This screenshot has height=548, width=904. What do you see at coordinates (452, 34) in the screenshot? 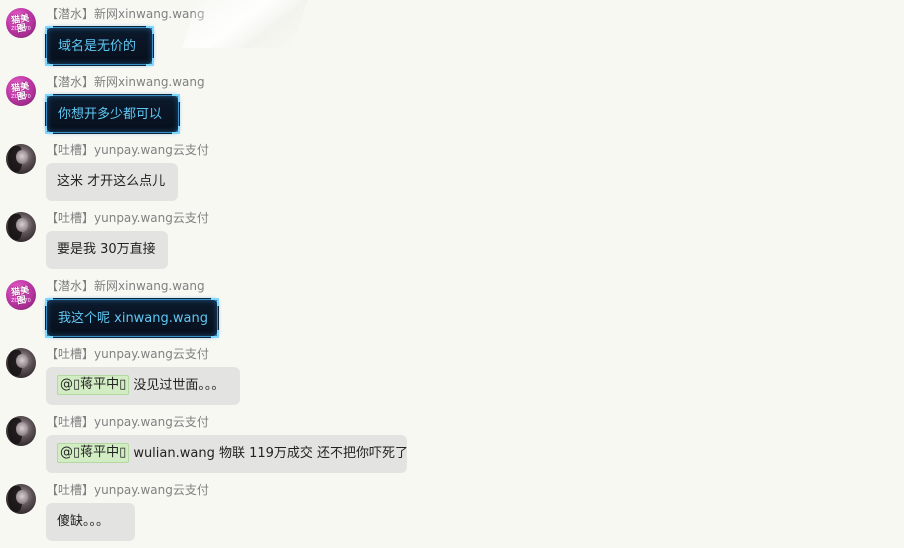
I see `chat-message: 猫美图 ZC4770 【潜水】新网xinwang.wang 域名是无价的` at bounding box center [452, 34].